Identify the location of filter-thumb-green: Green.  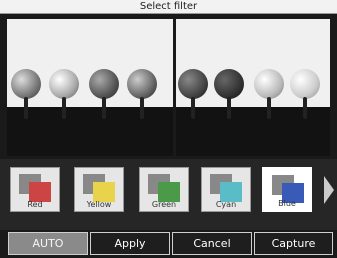
(164, 189).